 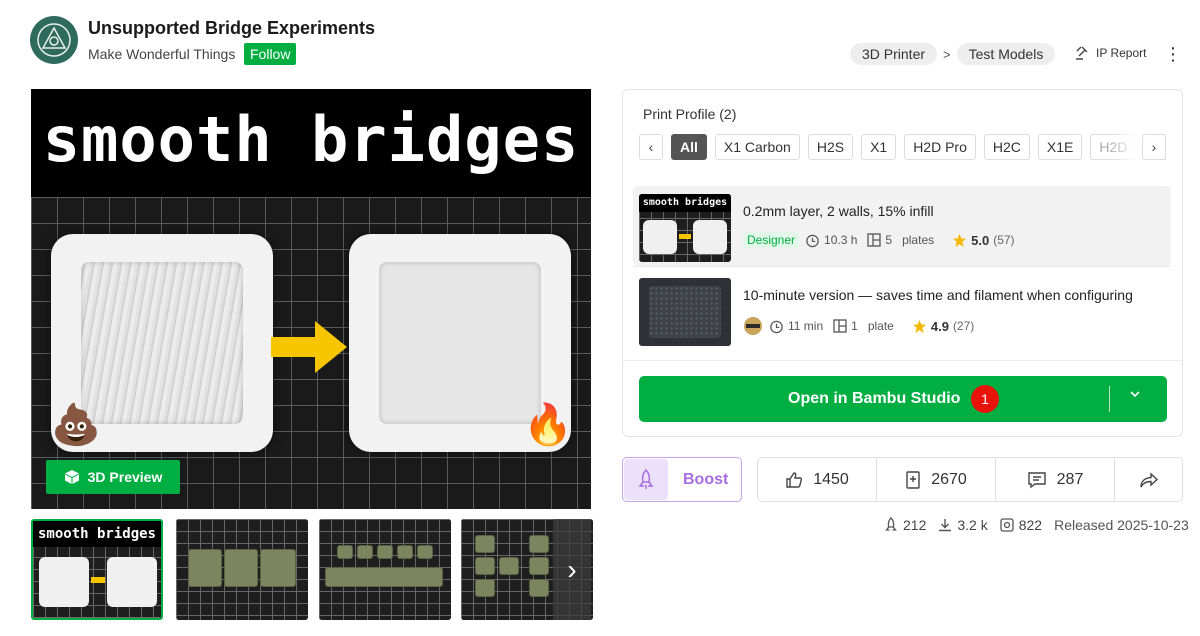 What do you see at coordinates (913, 479) in the screenshot?
I see `bookmark-icon` at bounding box center [913, 479].